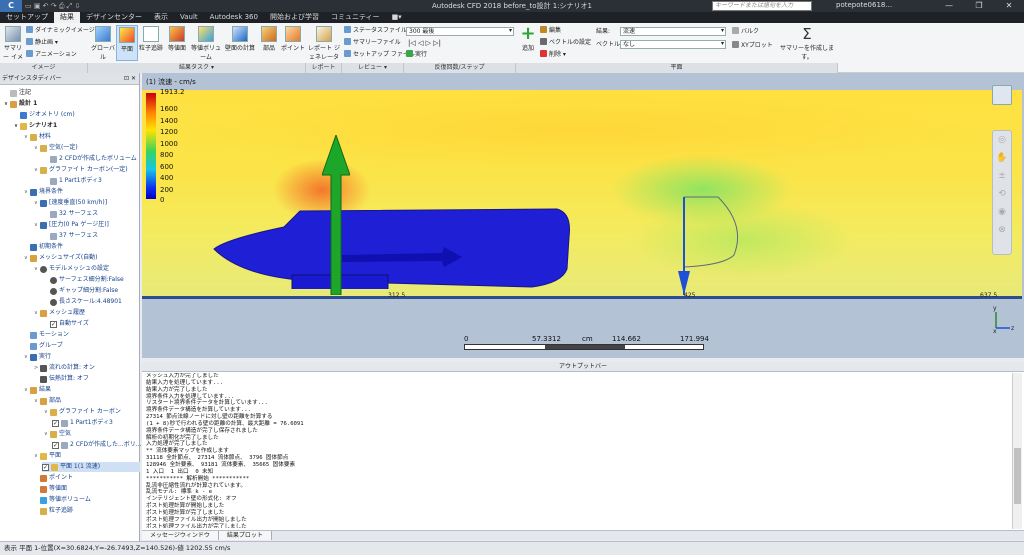 The width and height of the screenshot is (1024, 555). I want to click on tree-item: ✓ 1 Part1ボディ3, so click(82, 423).